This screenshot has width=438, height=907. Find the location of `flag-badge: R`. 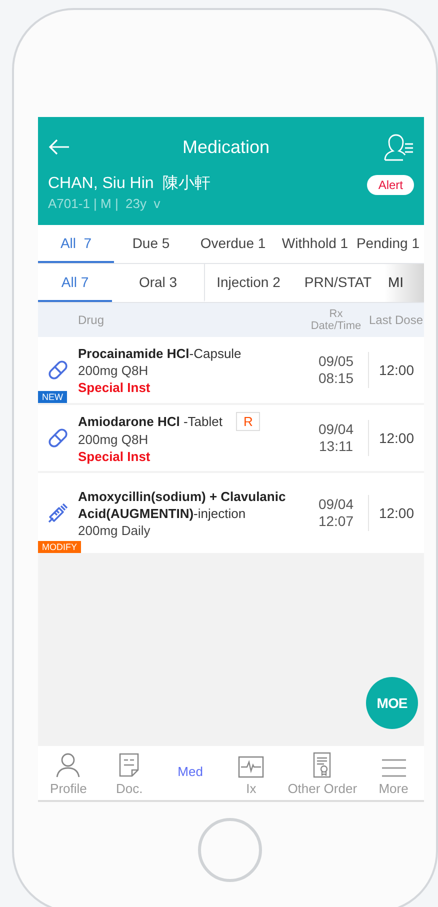

flag-badge: R is located at coordinates (248, 421).